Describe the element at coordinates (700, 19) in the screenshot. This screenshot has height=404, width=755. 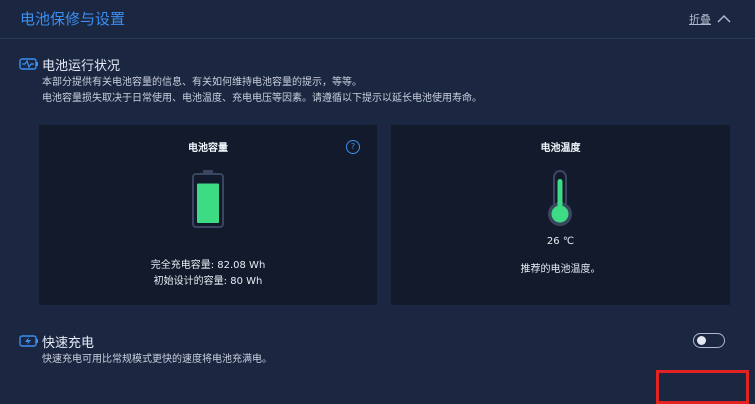
I see `collapse-label: 折叠` at that location.